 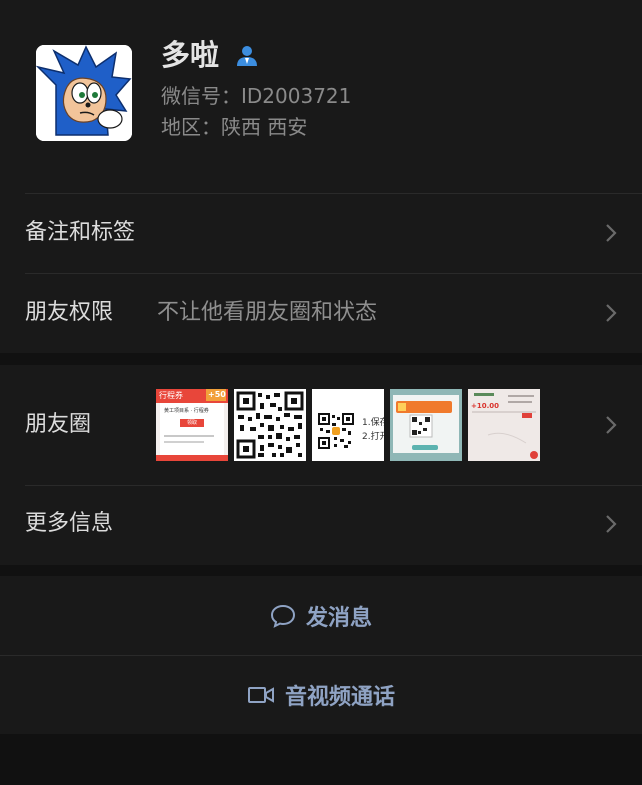 What do you see at coordinates (373, 423) in the screenshot?
I see `thumb-step-1-text: 1.保存` at bounding box center [373, 423].